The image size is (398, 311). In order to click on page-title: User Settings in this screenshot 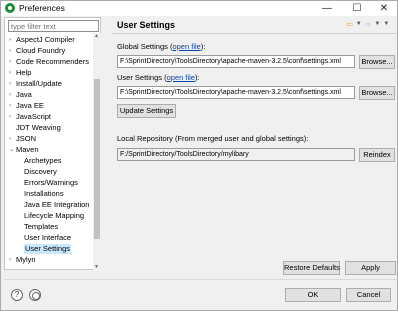, I will do `click(146, 25)`.